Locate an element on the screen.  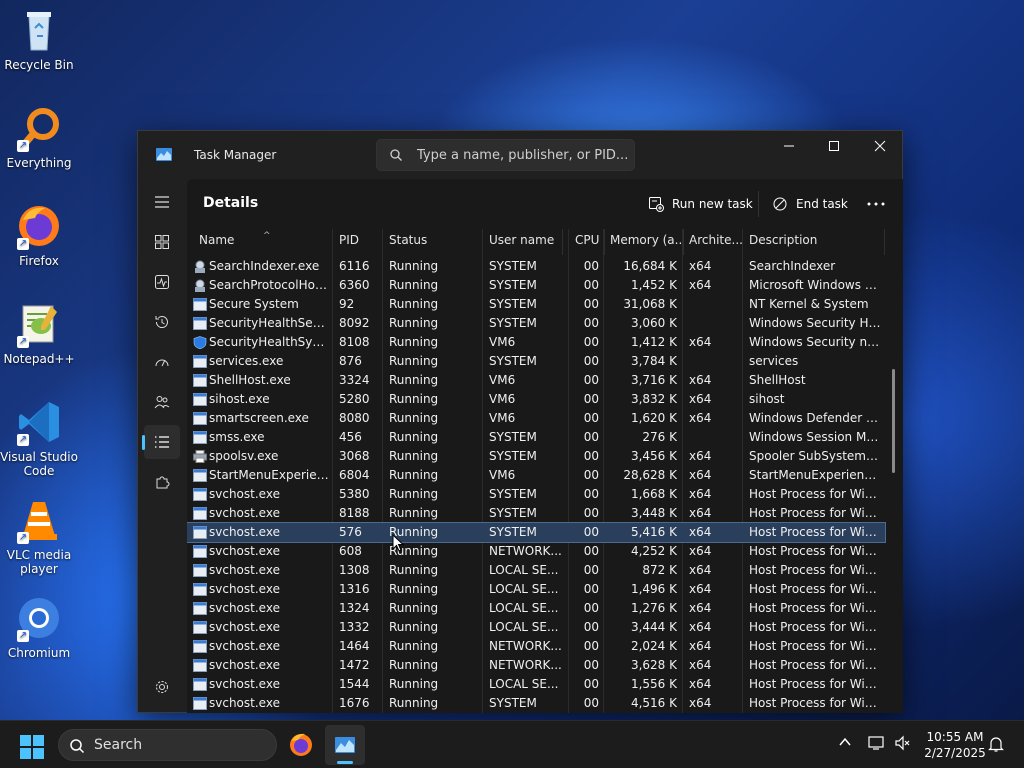
run-new-task-button: Run new task is located at coordinates (700, 204).